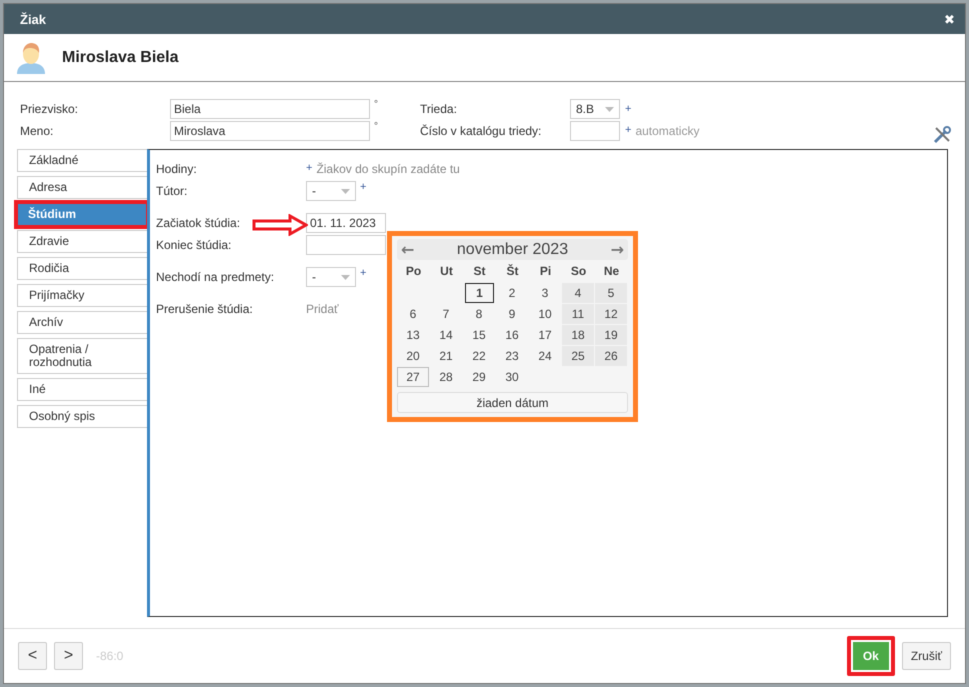 The width and height of the screenshot is (969, 687). I want to click on date-field, so click(346, 245).